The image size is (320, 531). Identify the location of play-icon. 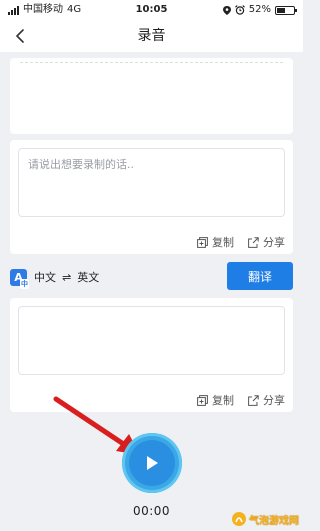
(152, 463).